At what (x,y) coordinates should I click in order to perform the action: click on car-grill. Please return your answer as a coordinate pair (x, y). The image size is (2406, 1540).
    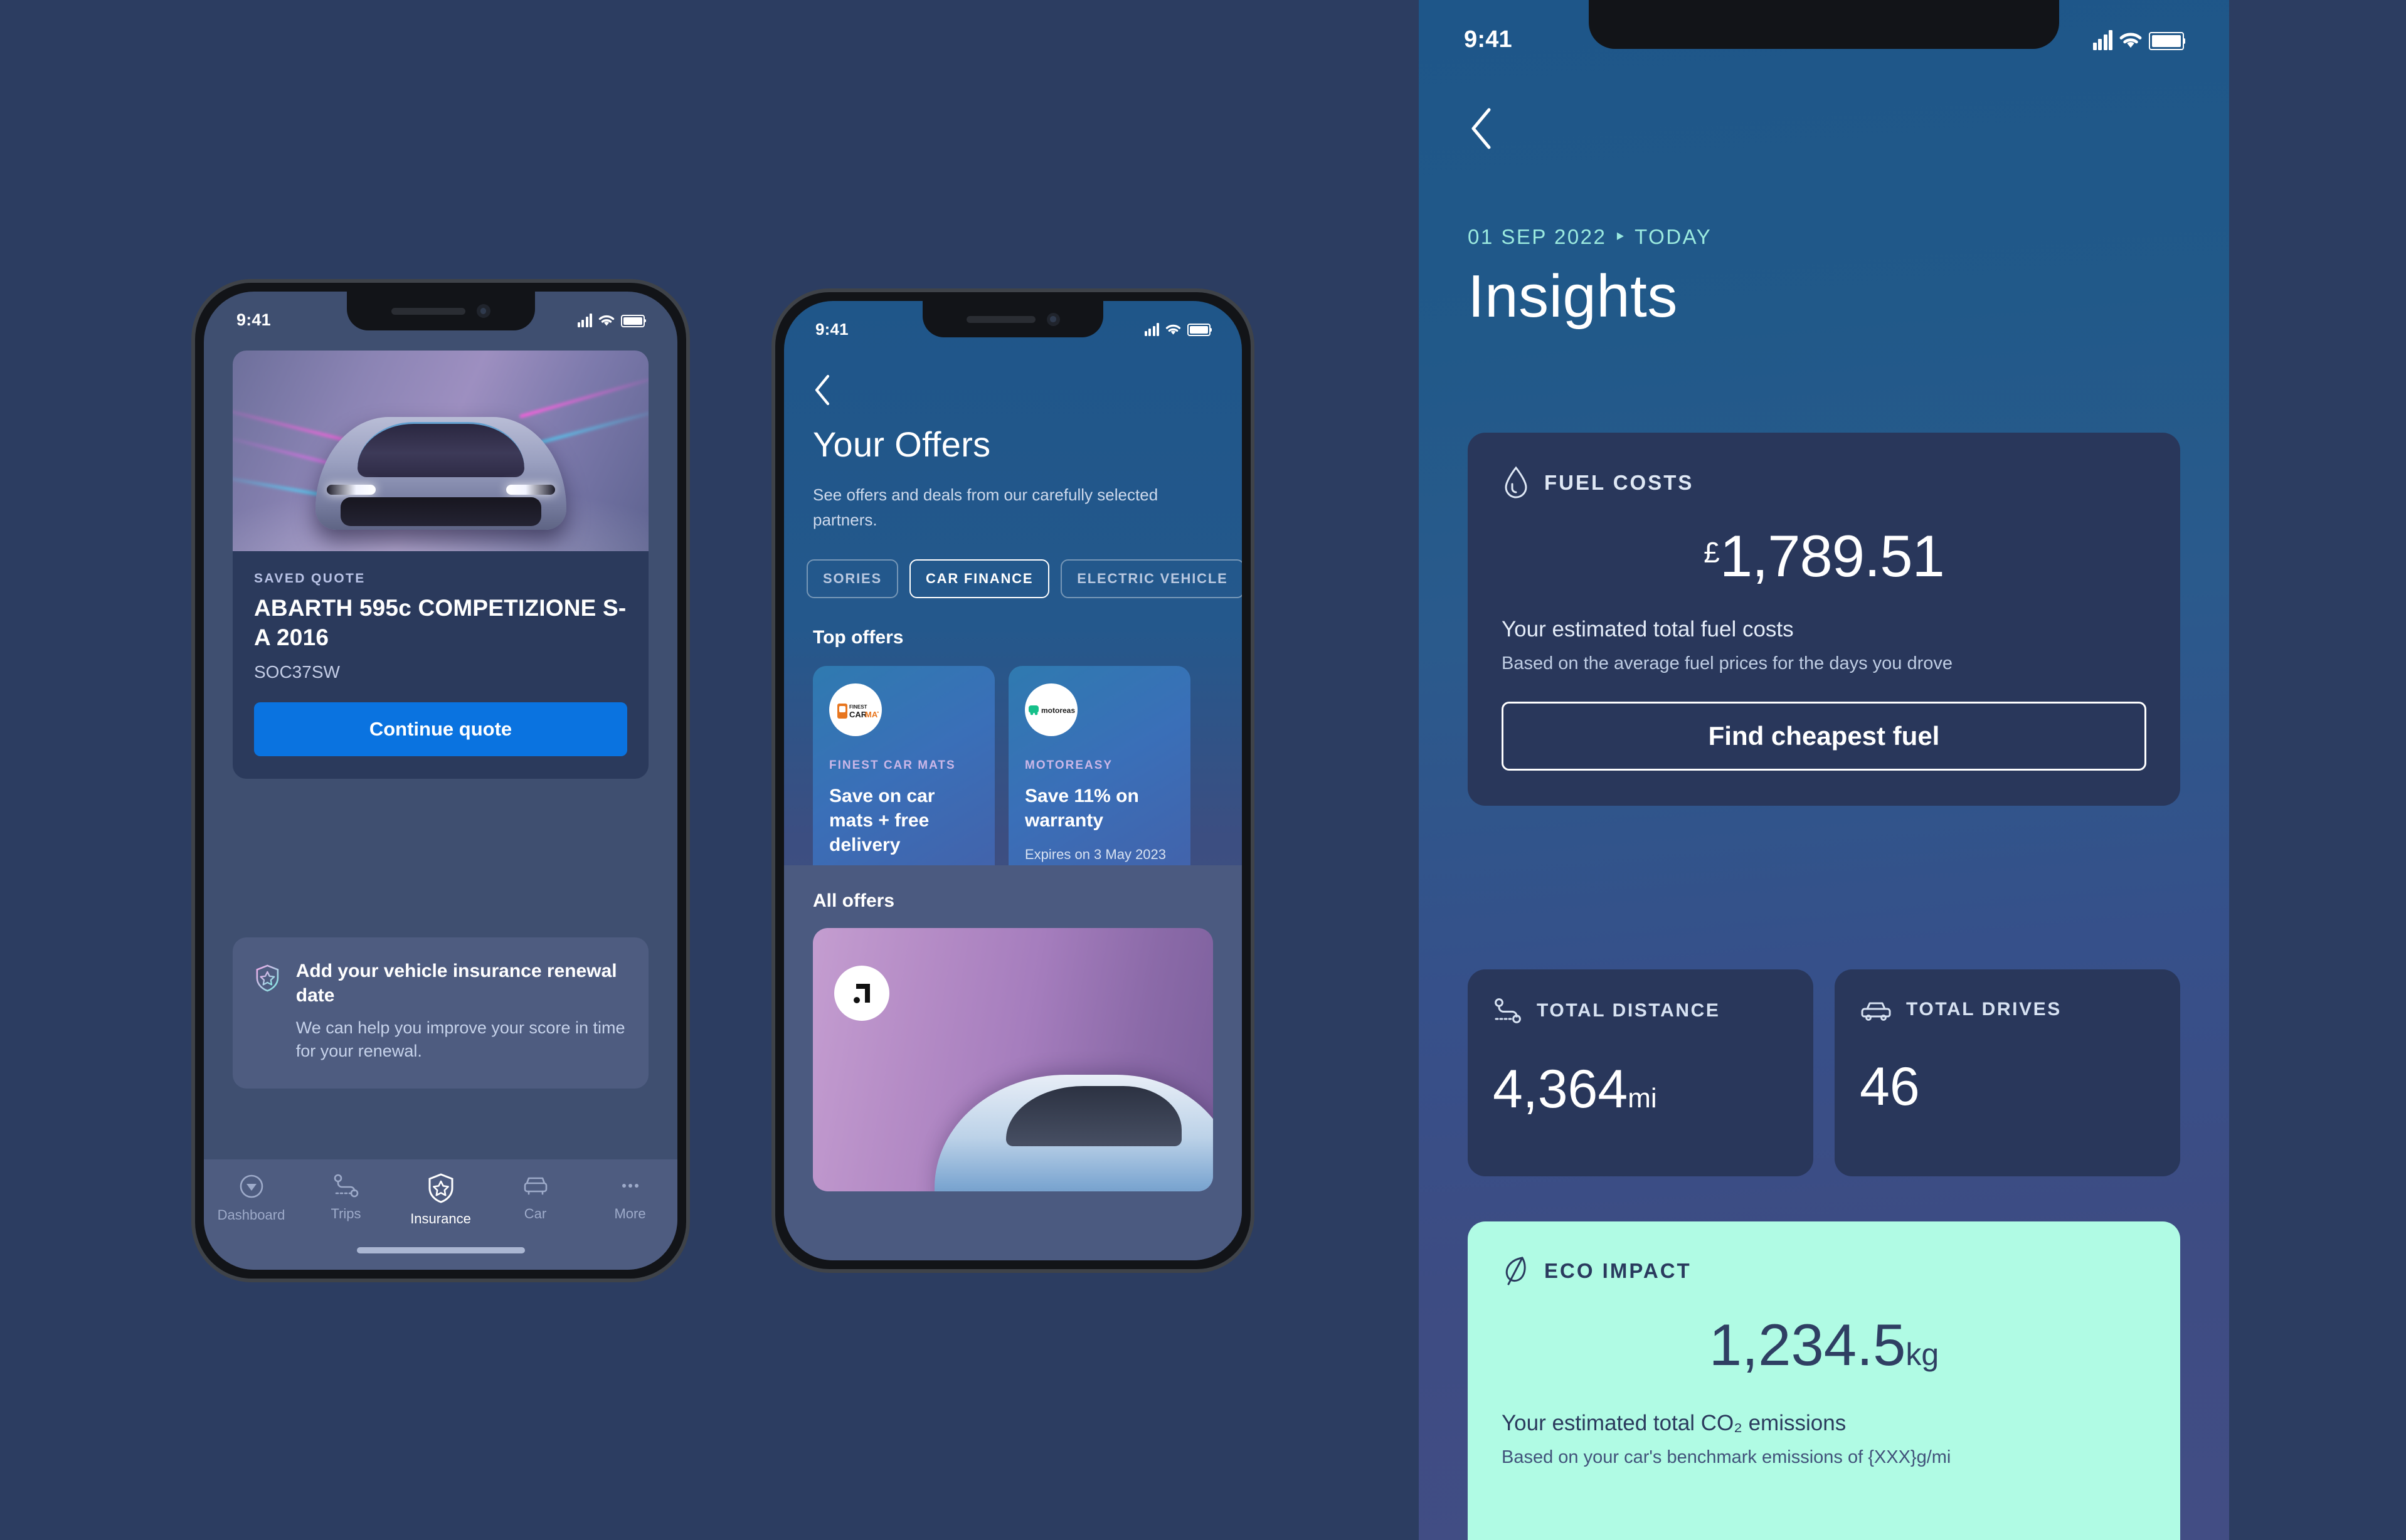
    Looking at the image, I should click on (440, 511).